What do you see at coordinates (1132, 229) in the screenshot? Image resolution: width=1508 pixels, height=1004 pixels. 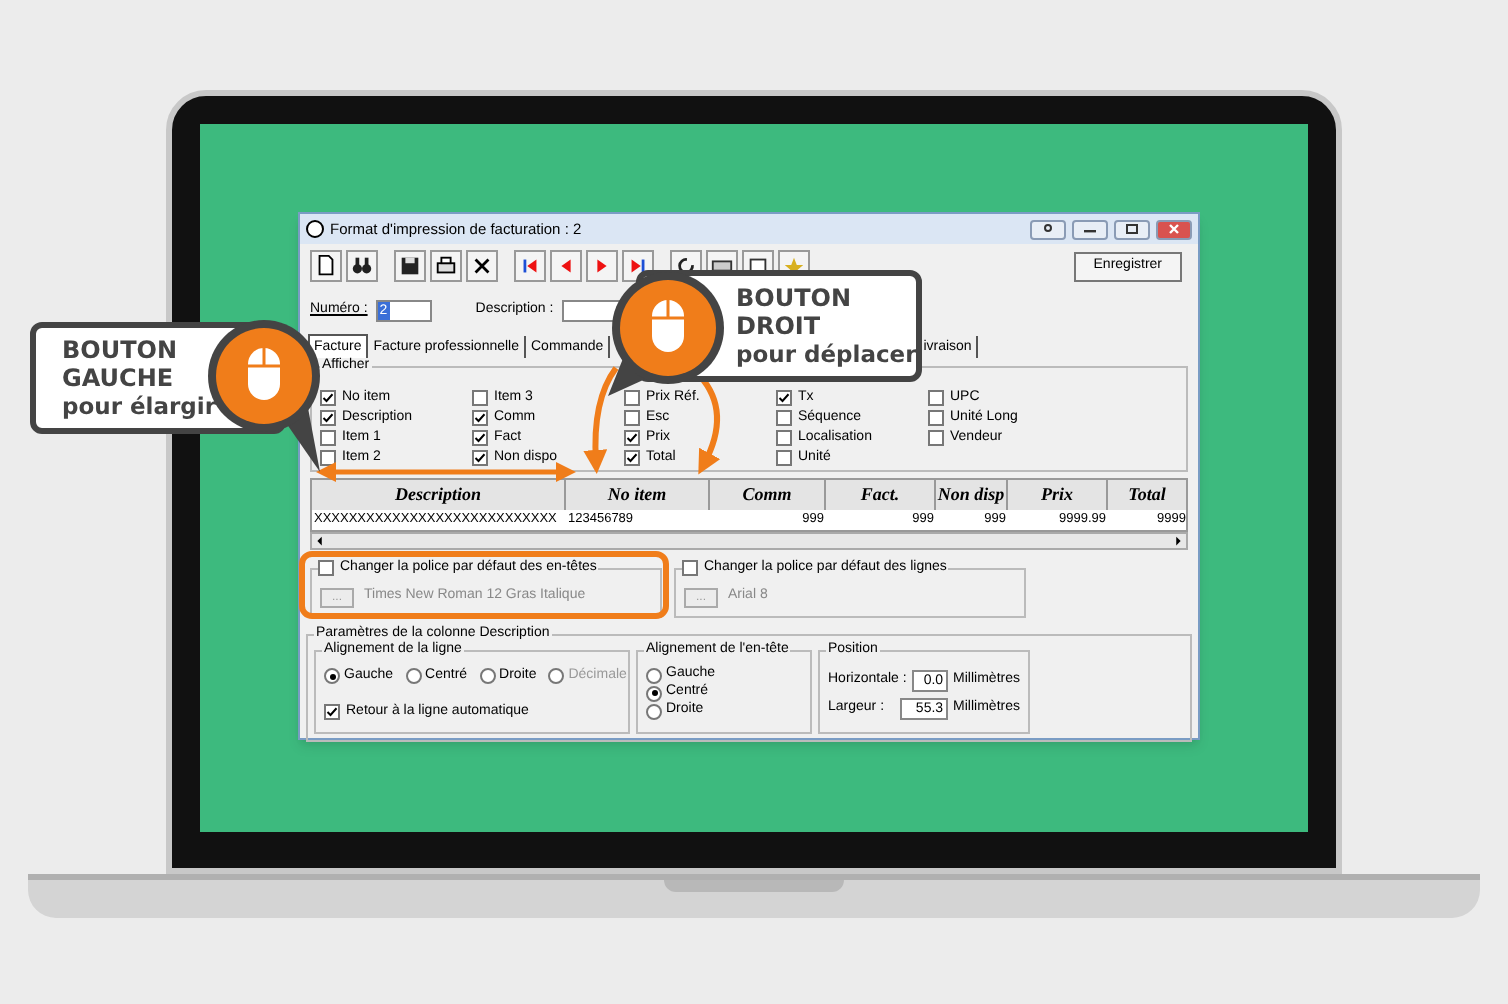 I see `maximize-icon` at bounding box center [1132, 229].